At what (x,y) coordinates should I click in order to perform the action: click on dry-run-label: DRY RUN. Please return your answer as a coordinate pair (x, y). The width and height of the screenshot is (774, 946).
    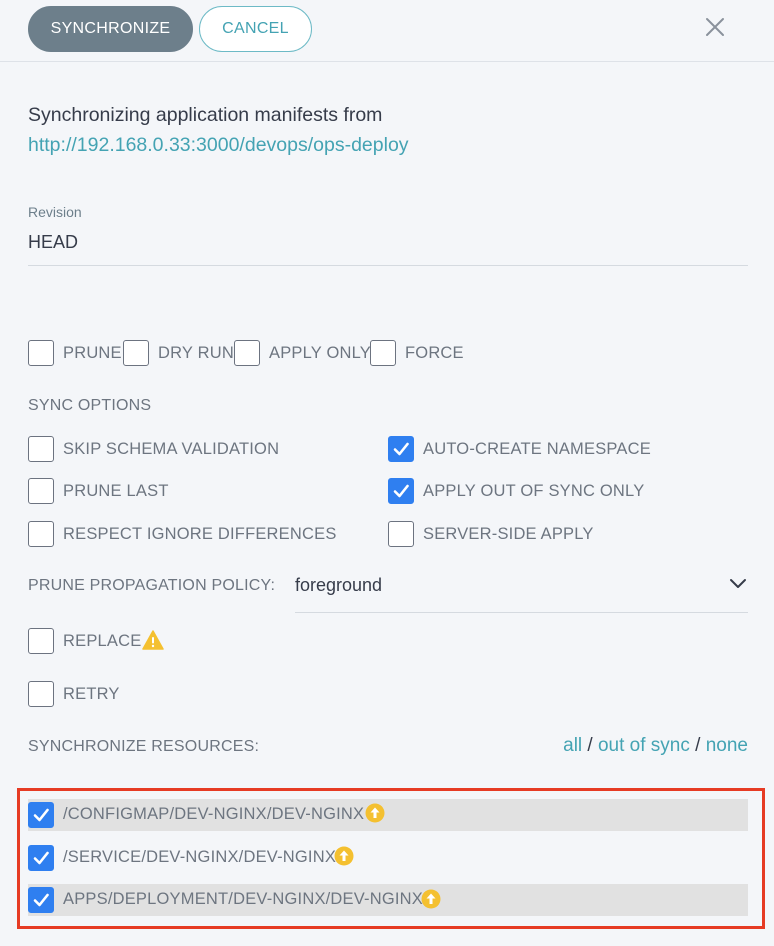
    Looking at the image, I should click on (196, 353).